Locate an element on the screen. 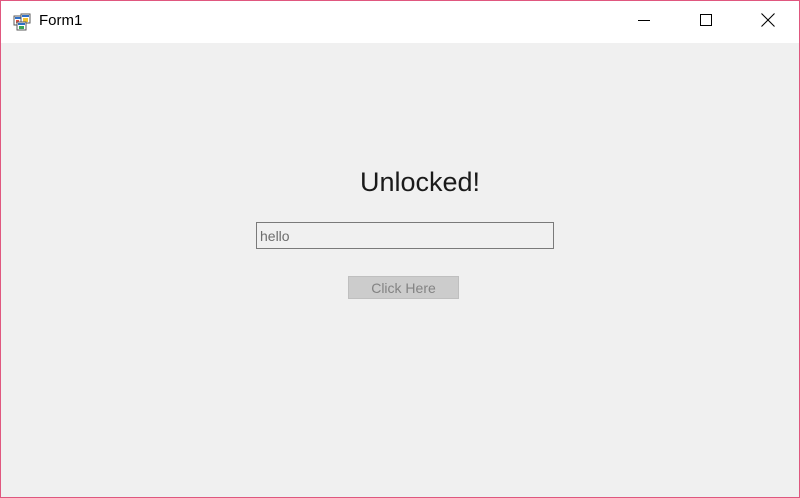  minimize-button is located at coordinates (644, 22).